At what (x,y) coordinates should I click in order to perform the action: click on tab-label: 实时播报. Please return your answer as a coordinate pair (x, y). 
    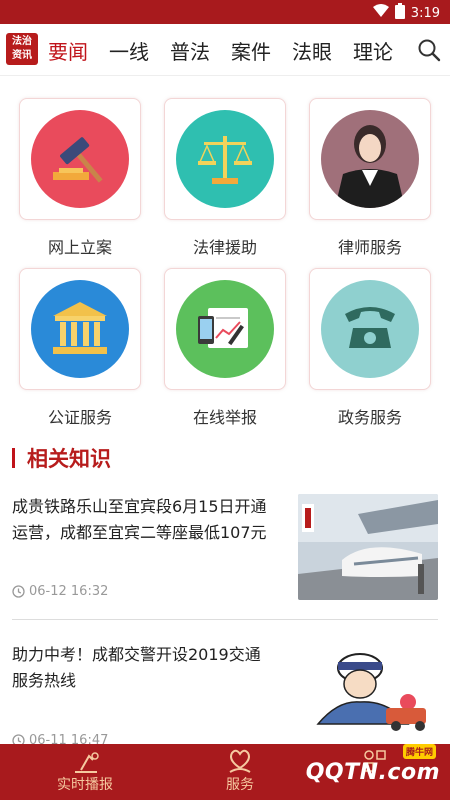
    Looking at the image, I should click on (85, 785).